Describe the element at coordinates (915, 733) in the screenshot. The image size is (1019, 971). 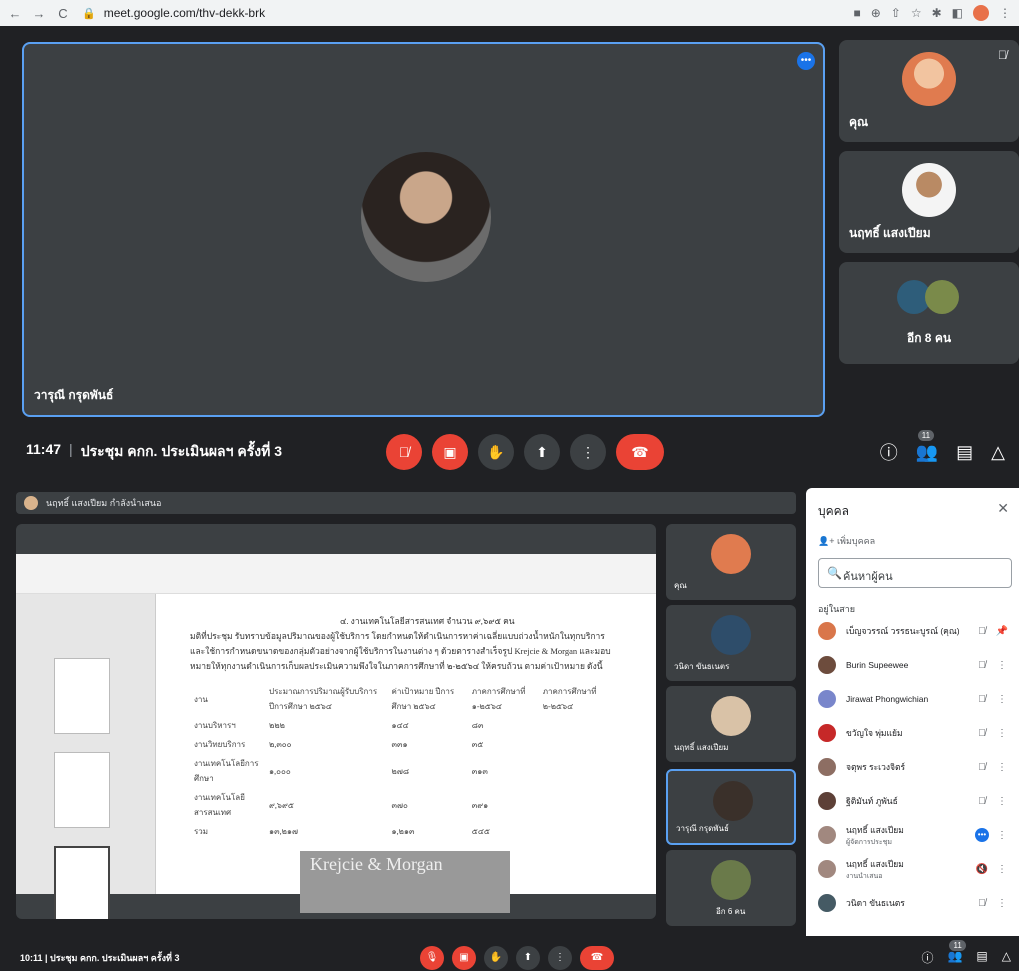
I see `list-item: ขวัญใจ พุ่มแย้ม 🎙̸ ⋮` at that location.